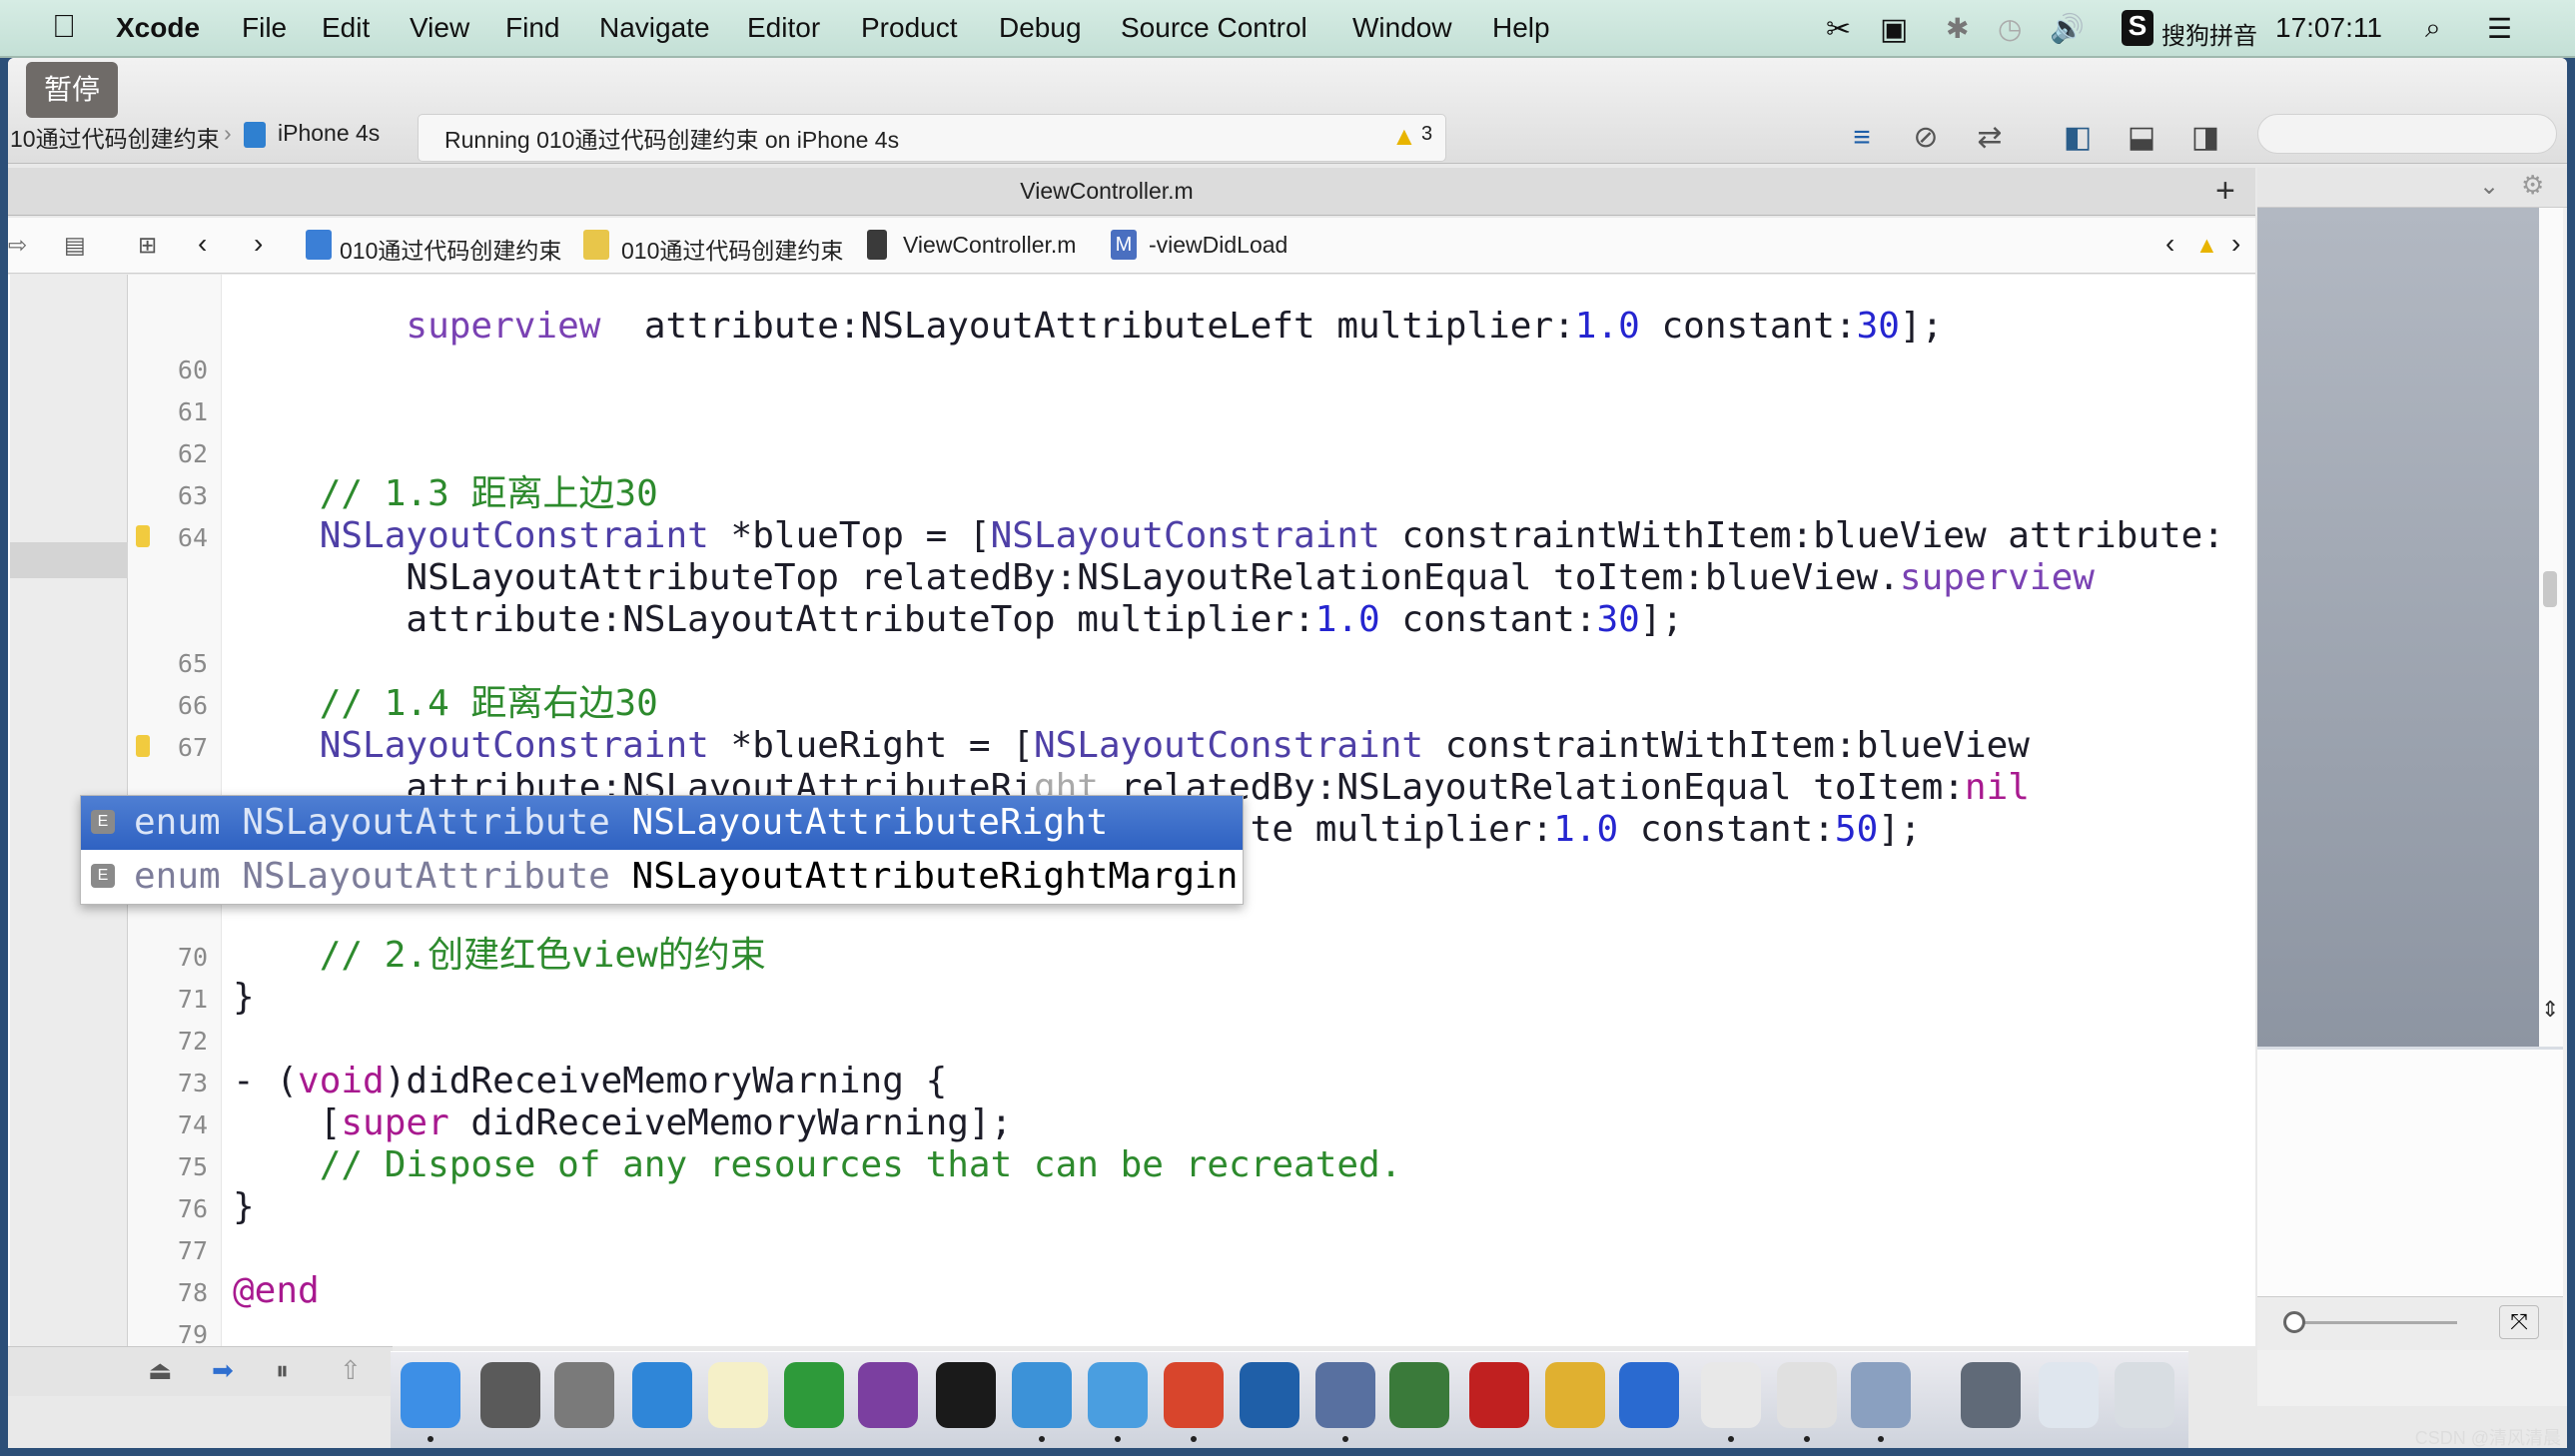 The image size is (2575, 1456). Describe the element at coordinates (2294, 1322) in the screenshot. I see `zoom-slider-knob` at that location.